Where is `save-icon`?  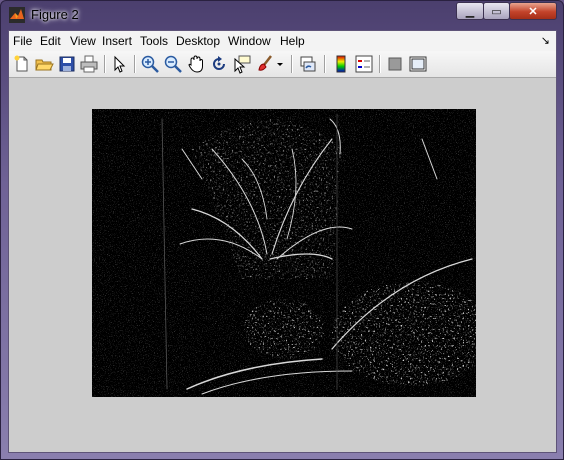
save-icon is located at coordinates (67, 64).